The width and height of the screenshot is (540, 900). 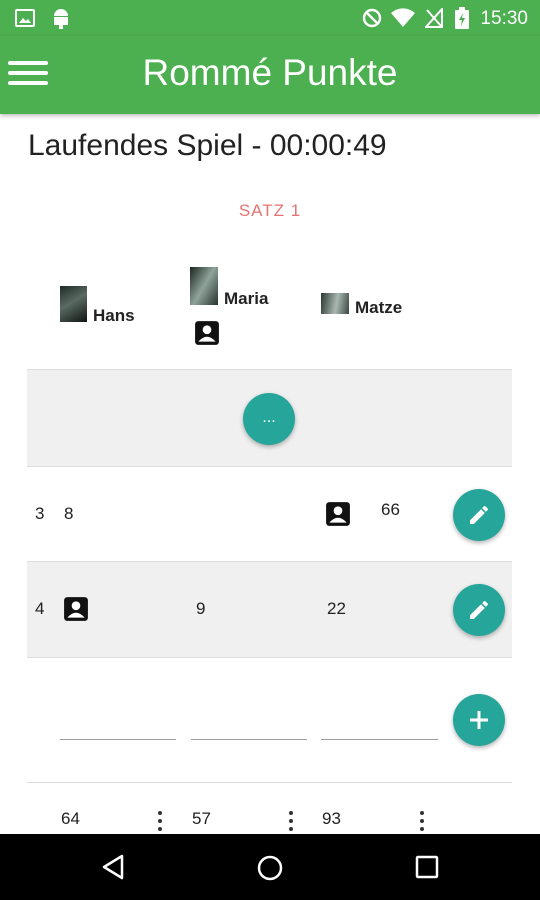 What do you see at coordinates (207, 145) in the screenshot?
I see `game-title: Laufendes Spiel - 00:00:49` at bounding box center [207, 145].